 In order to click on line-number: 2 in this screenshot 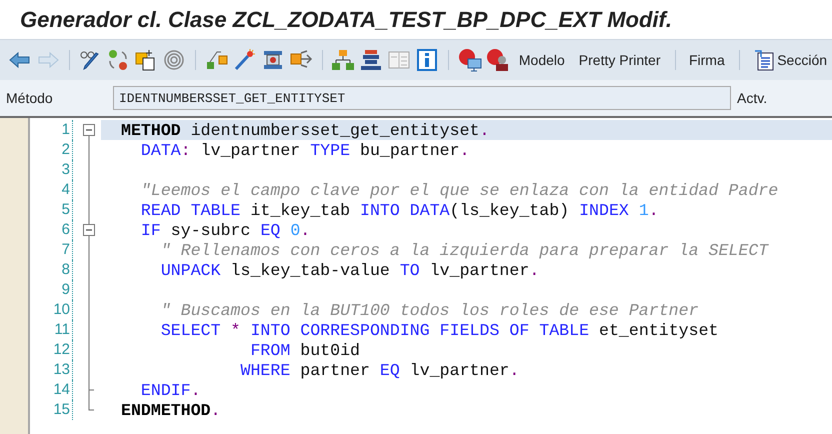, I will do `click(51, 150)`.